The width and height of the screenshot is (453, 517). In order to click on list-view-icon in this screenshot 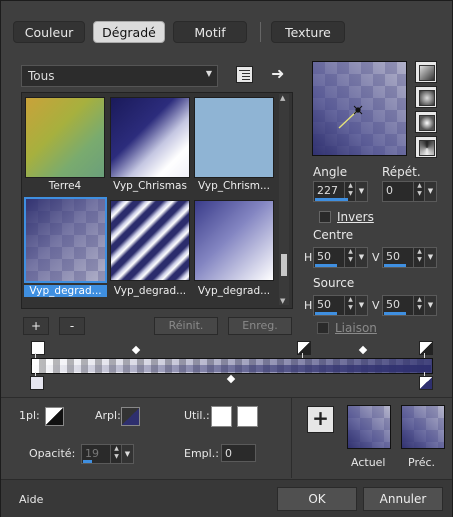, I will do `click(244, 74)`.